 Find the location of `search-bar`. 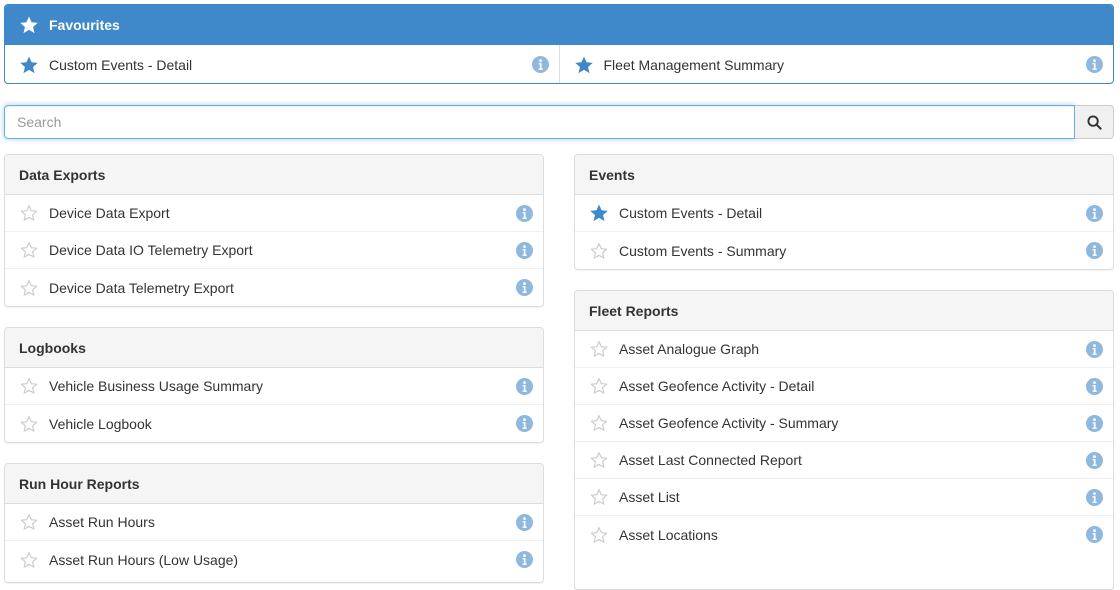

search-bar is located at coordinates (559, 122).